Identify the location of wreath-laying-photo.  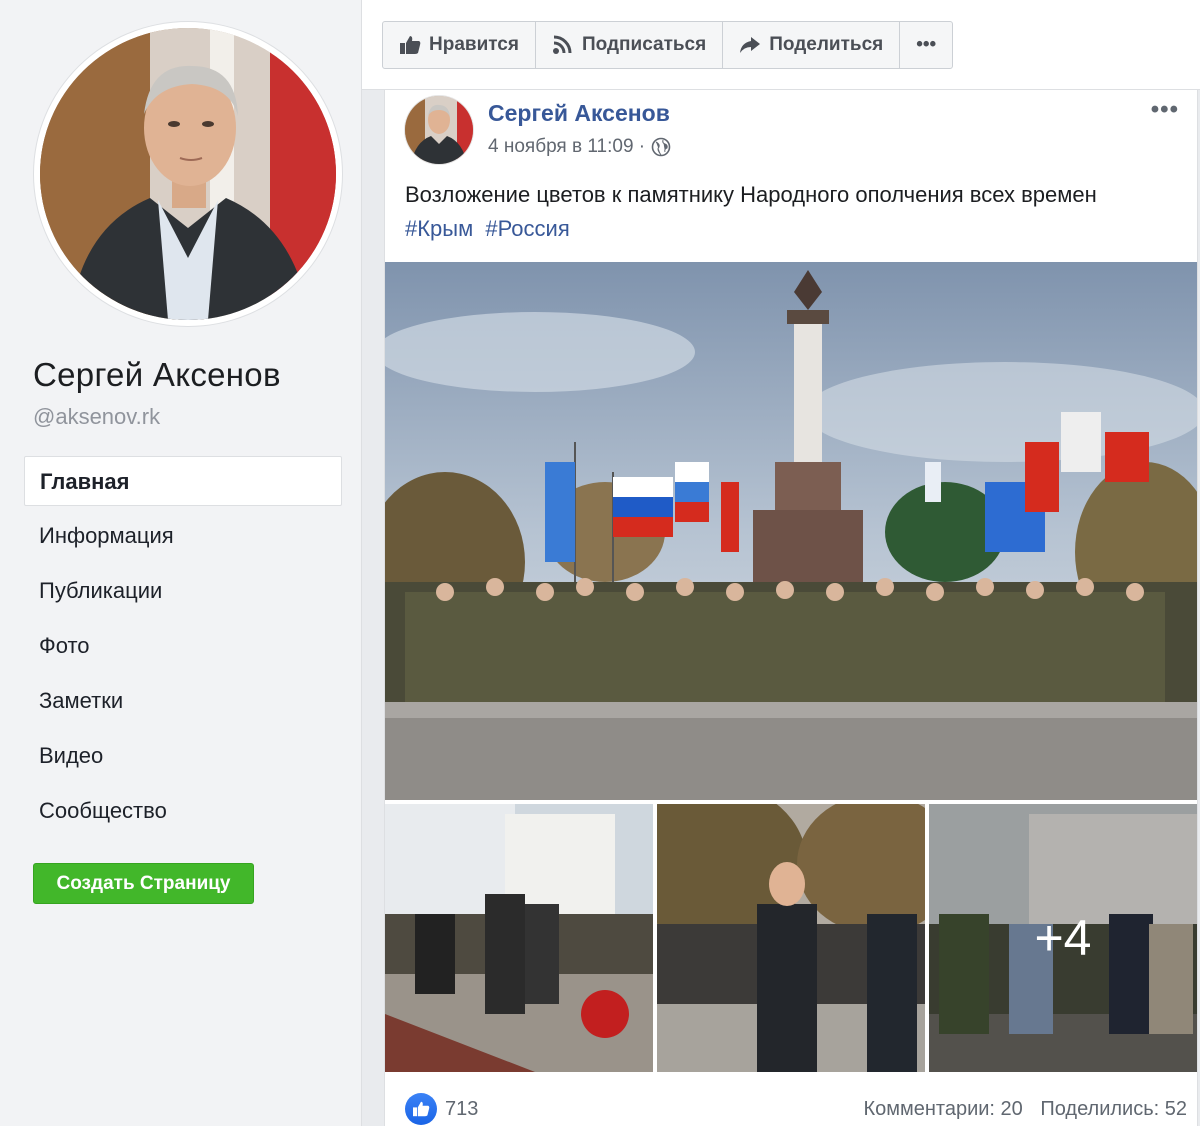
(519, 938).